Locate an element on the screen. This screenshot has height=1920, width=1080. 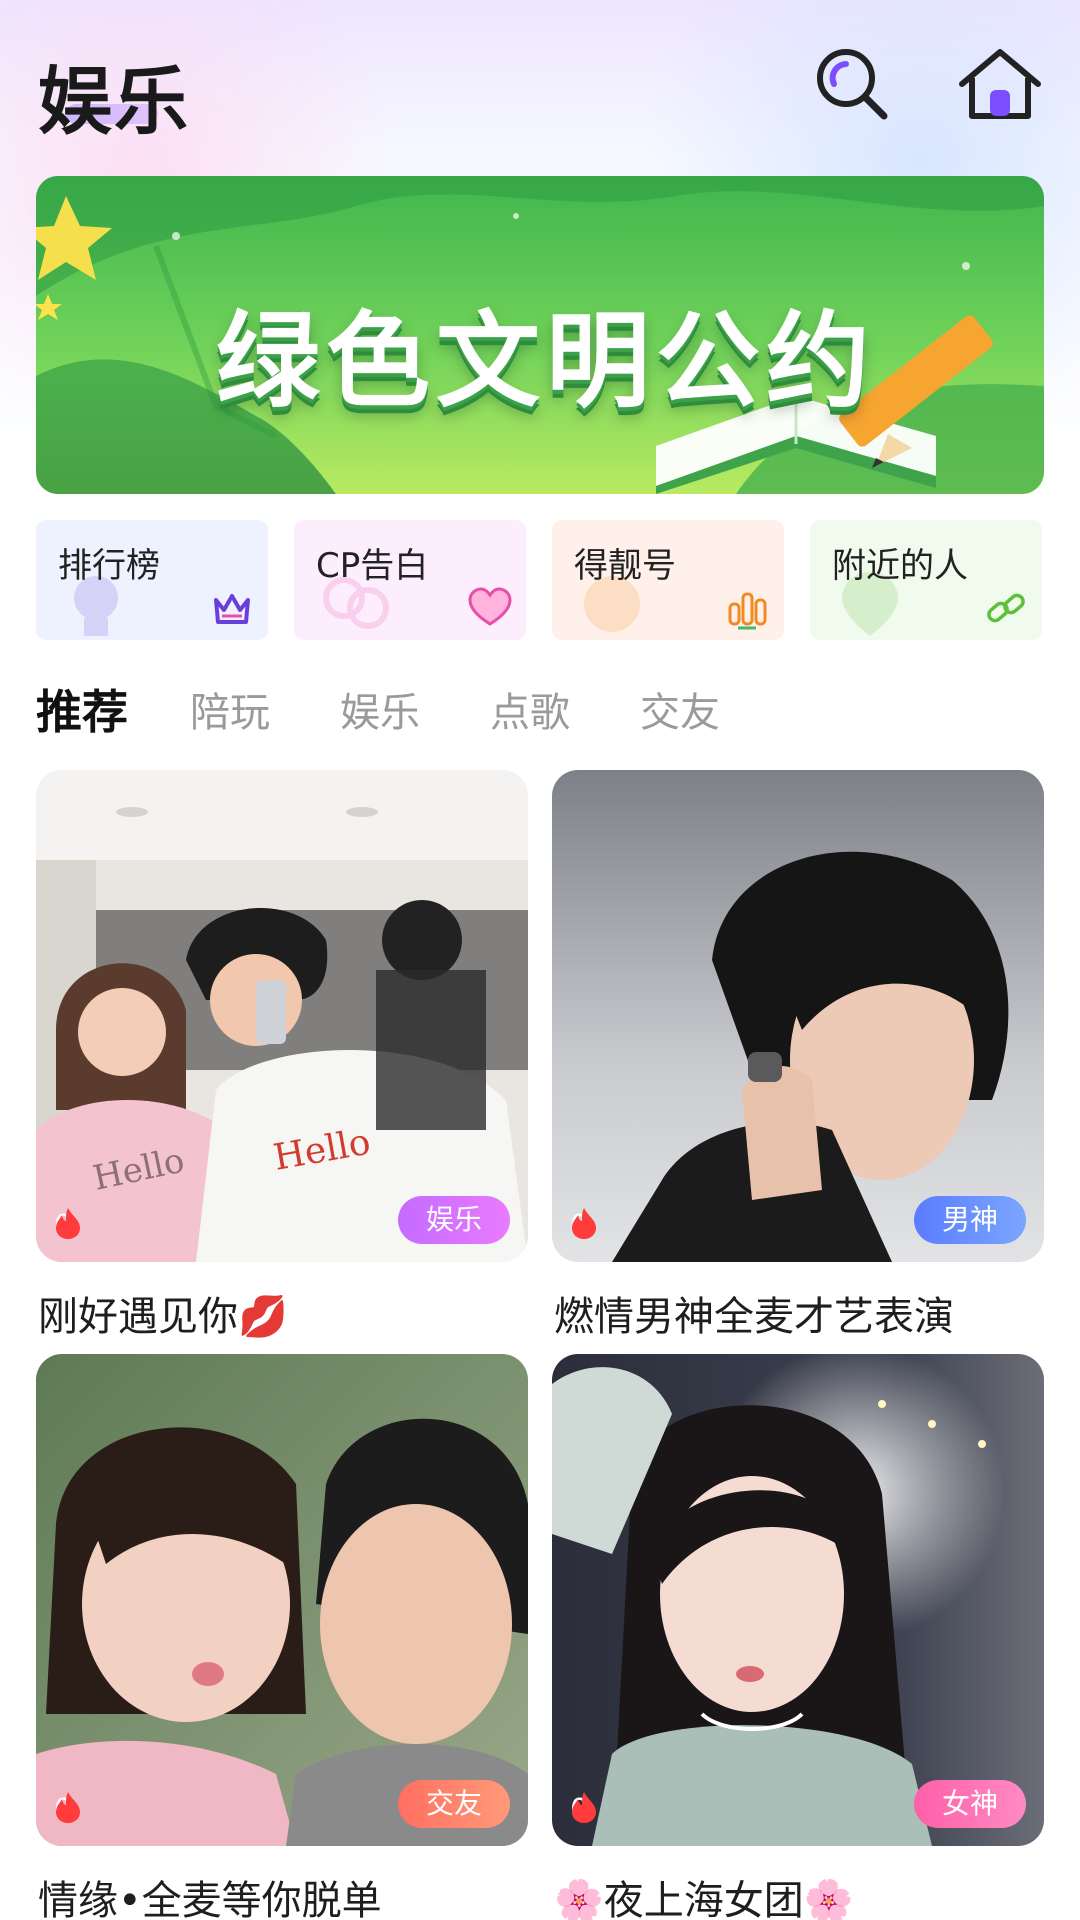
room-title: 情缘•全麦等你脱单 is located at coordinates (210, 1899).